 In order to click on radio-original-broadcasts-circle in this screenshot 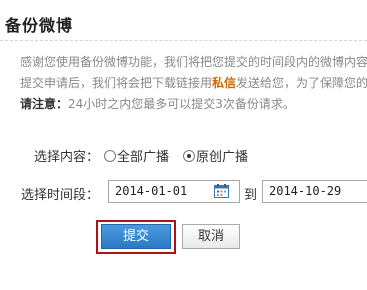, I will do `click(189, 155)`.